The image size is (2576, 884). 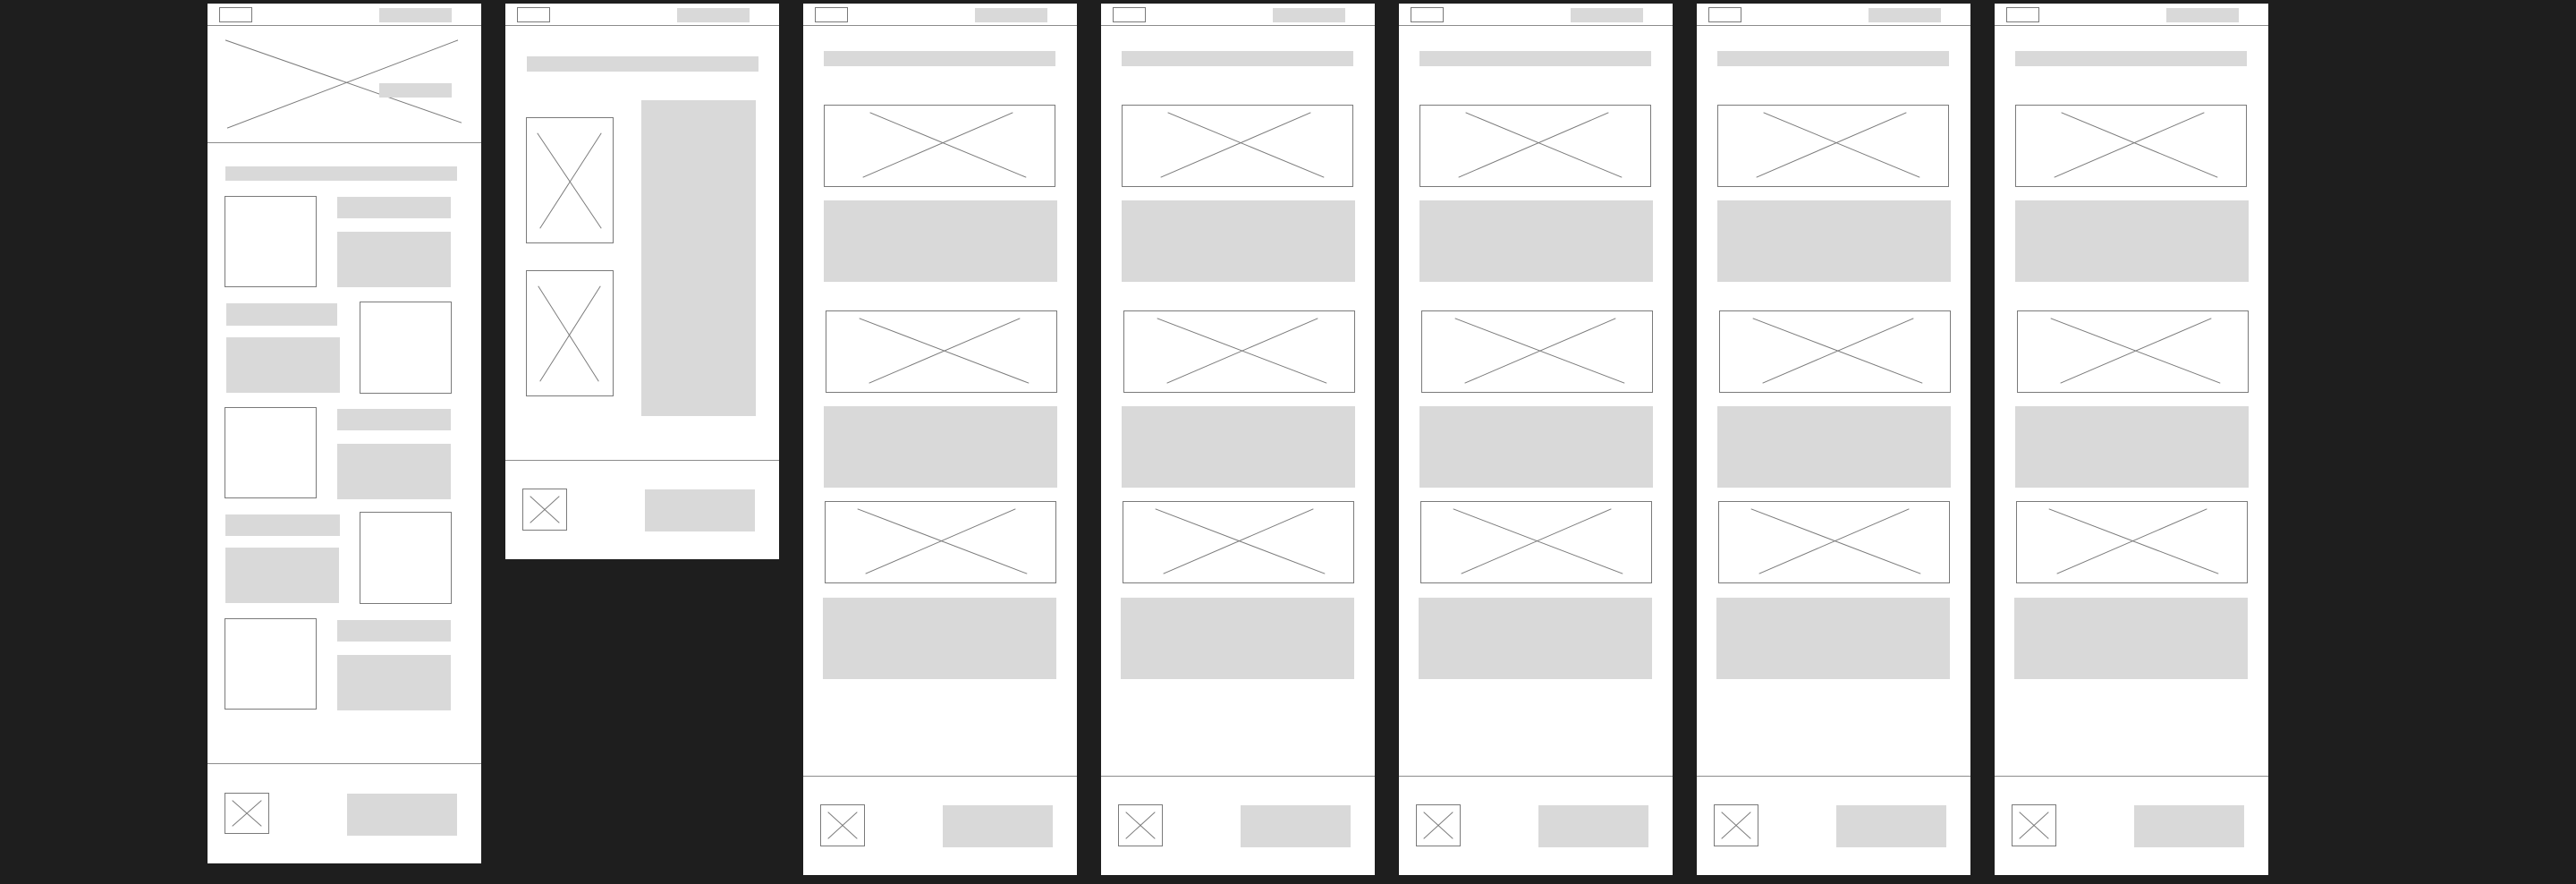 I want to click on hero-caption-placeholder, so click(x=415, y=91).